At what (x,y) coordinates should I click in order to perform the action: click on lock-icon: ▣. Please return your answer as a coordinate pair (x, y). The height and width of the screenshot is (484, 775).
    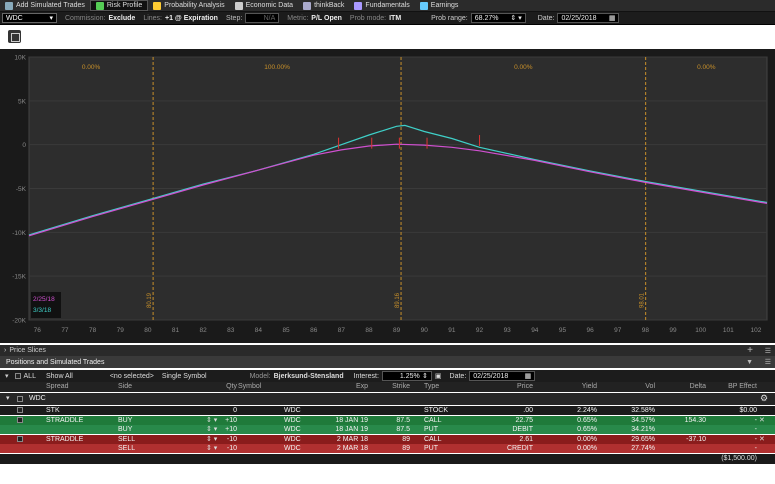
    Looking at the image, I should click on (438, 376).